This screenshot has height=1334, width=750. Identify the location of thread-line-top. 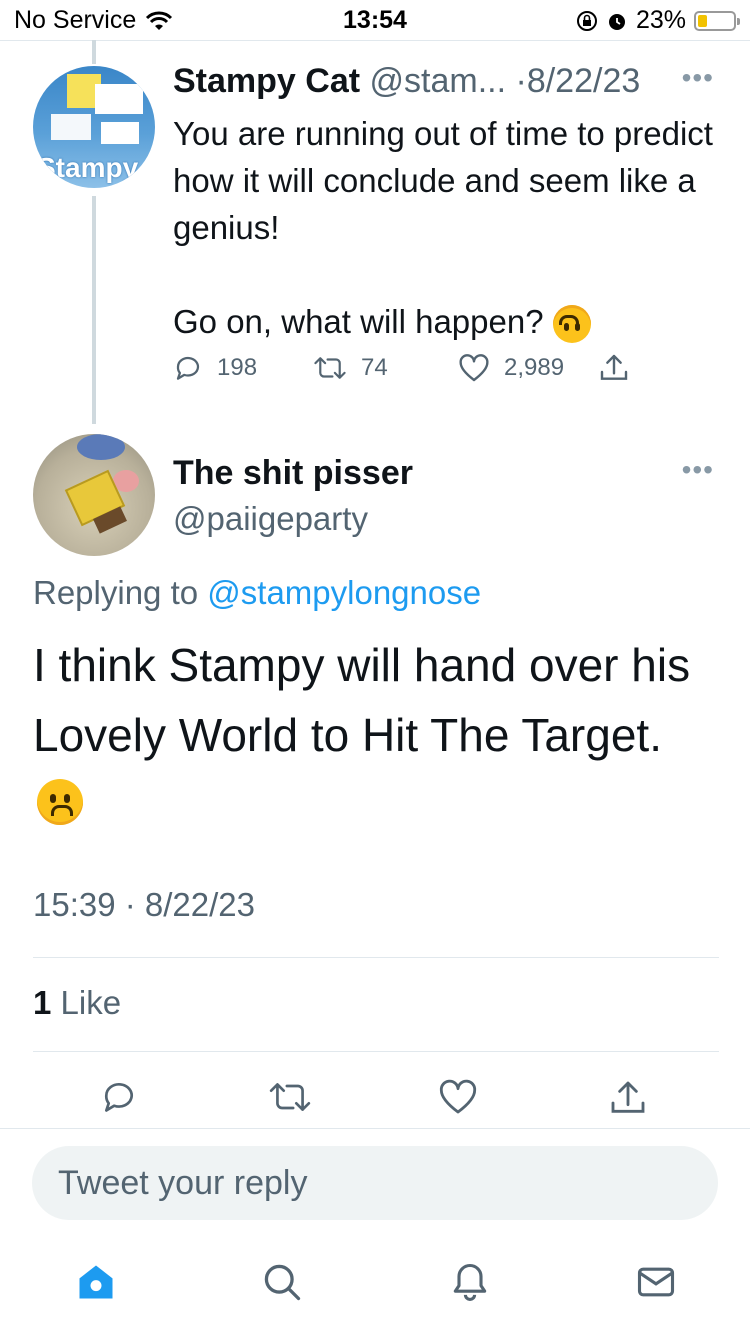
(94, 52).